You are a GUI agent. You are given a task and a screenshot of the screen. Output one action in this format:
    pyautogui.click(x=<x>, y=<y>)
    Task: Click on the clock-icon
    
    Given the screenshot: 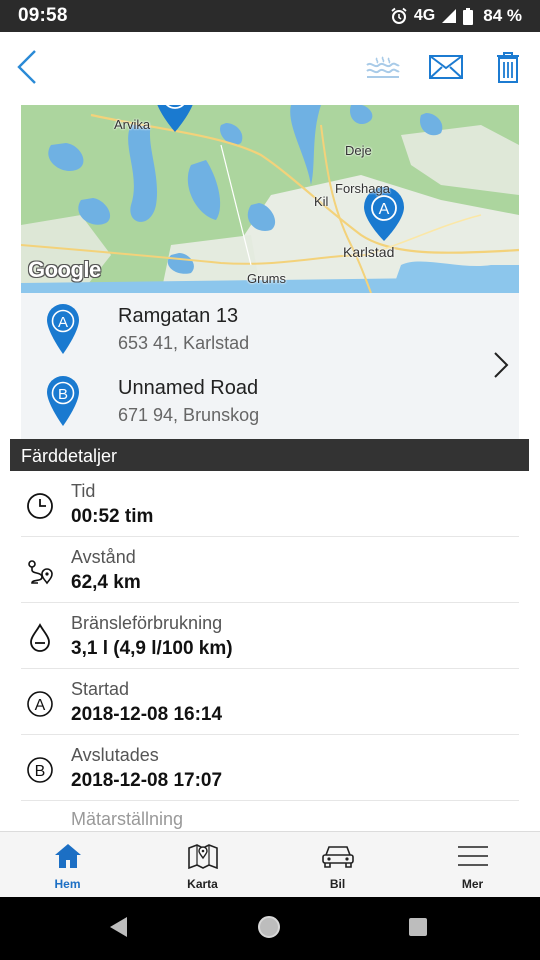 What is the action you would take?
    pyautogui.click(x=40, y=506)
    